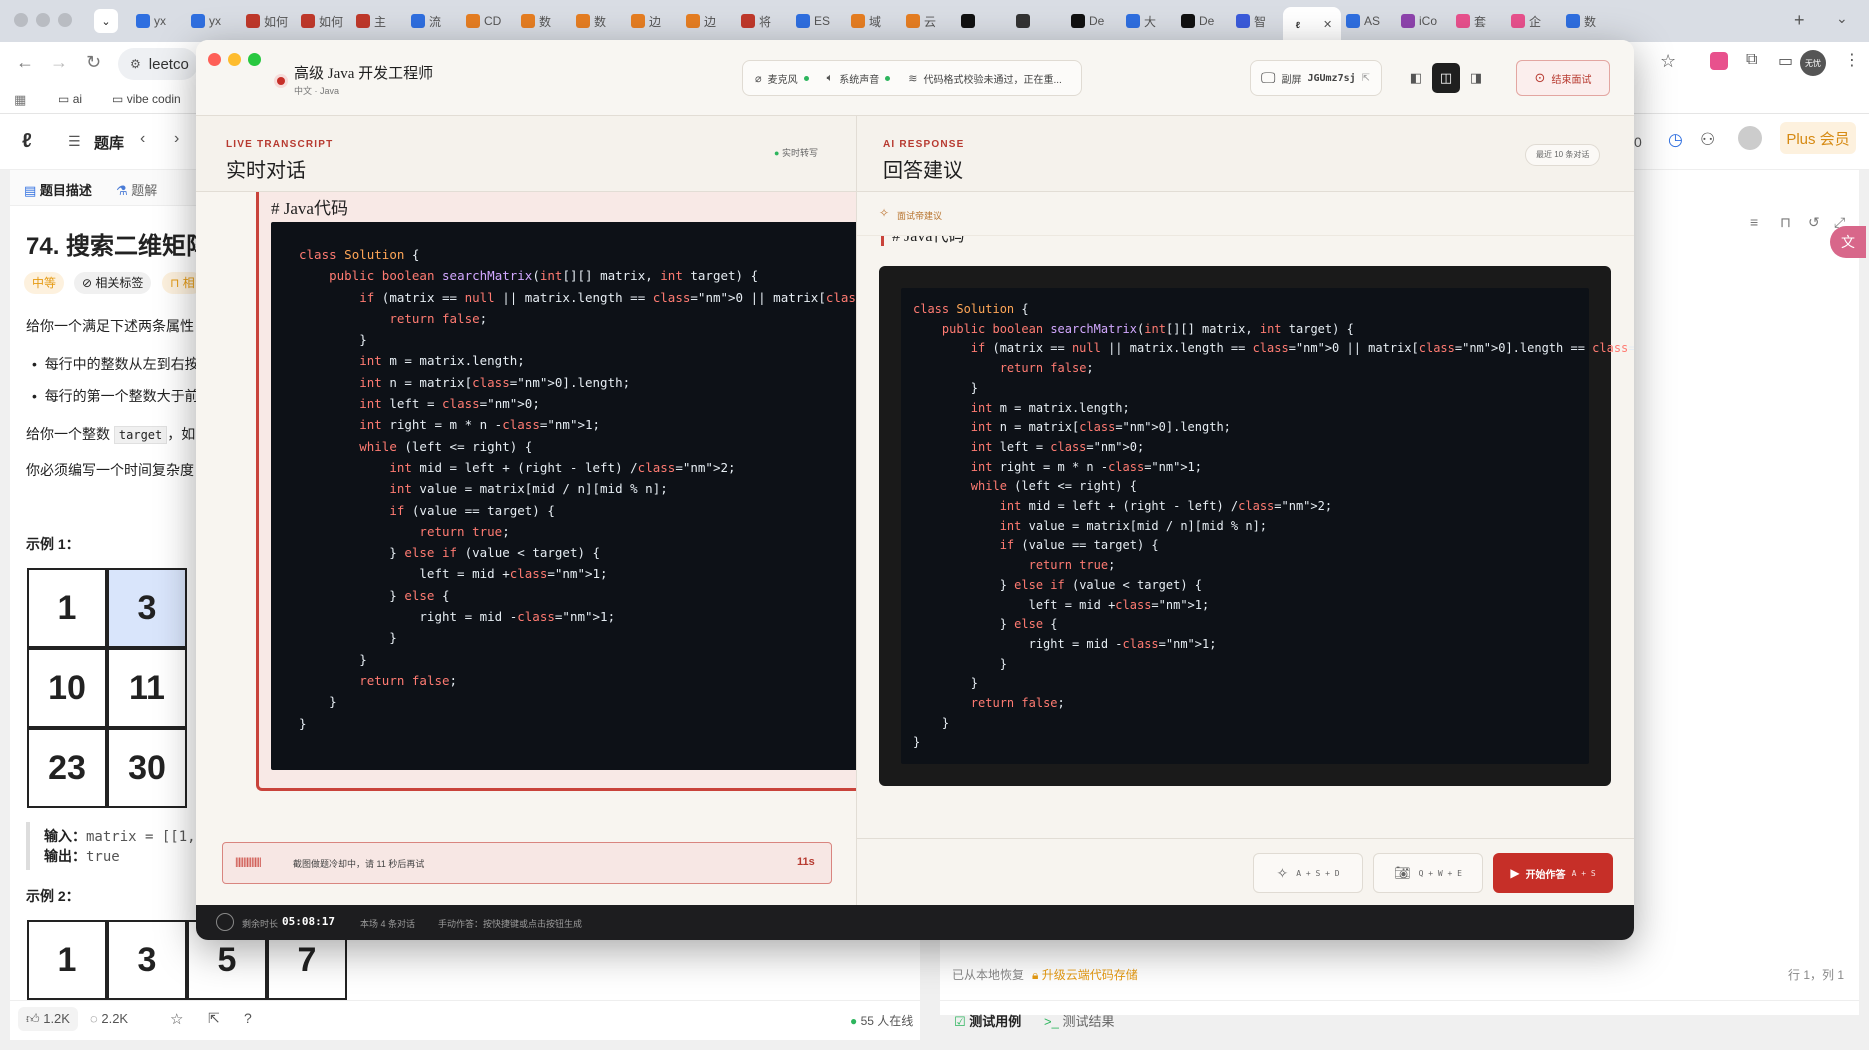 The width and height of the screenshot is (1869, 1050). Describe the element at coordinates (1719, 61) in the screenshot. I see `extension-icon` at that location.